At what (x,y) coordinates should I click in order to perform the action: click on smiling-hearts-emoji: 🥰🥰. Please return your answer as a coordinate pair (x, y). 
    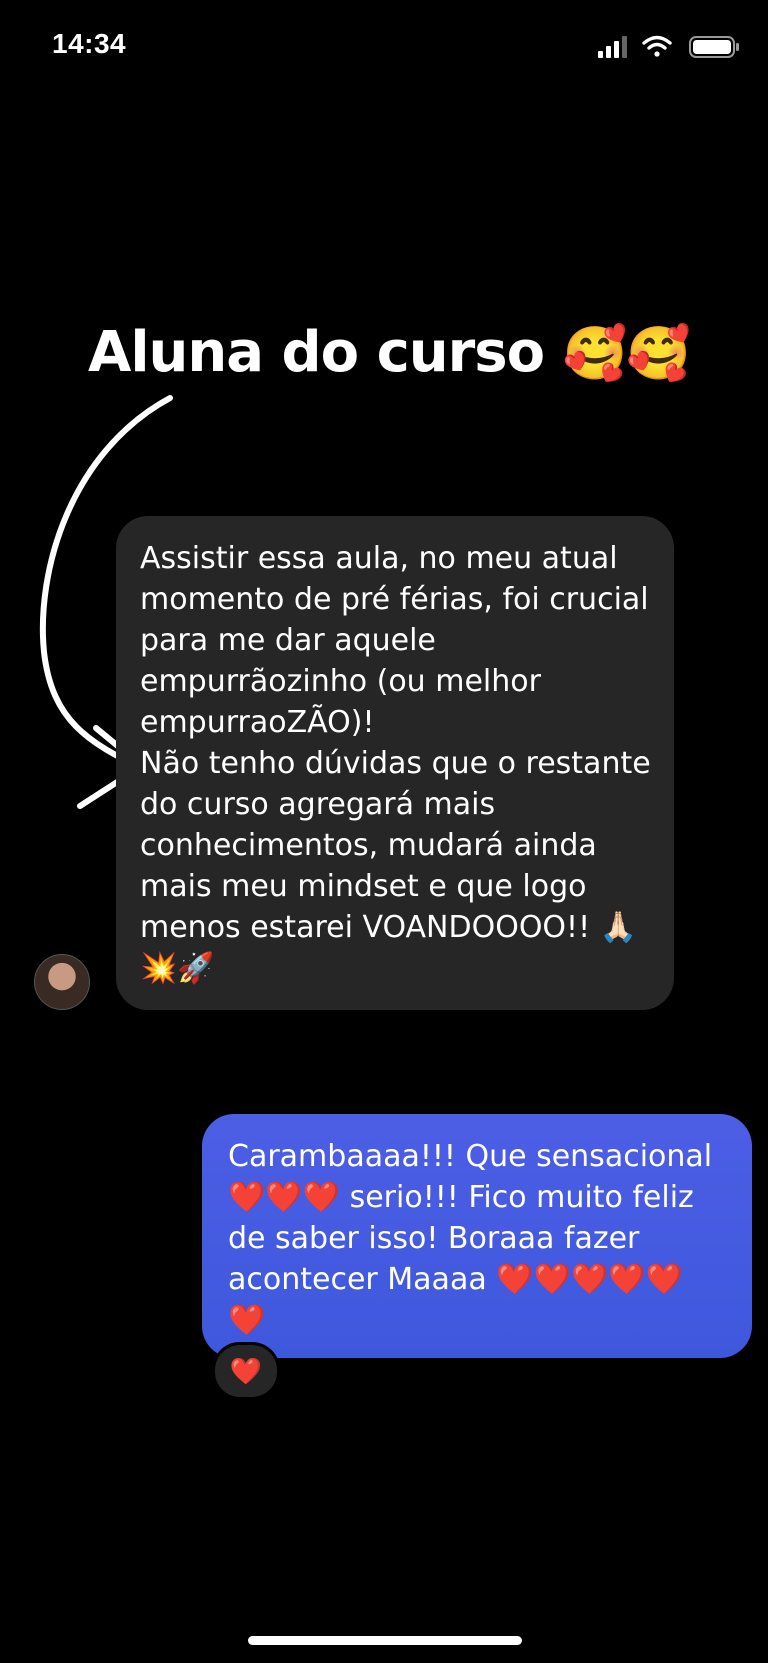
    Looking at the image, I should click on (626, 354).